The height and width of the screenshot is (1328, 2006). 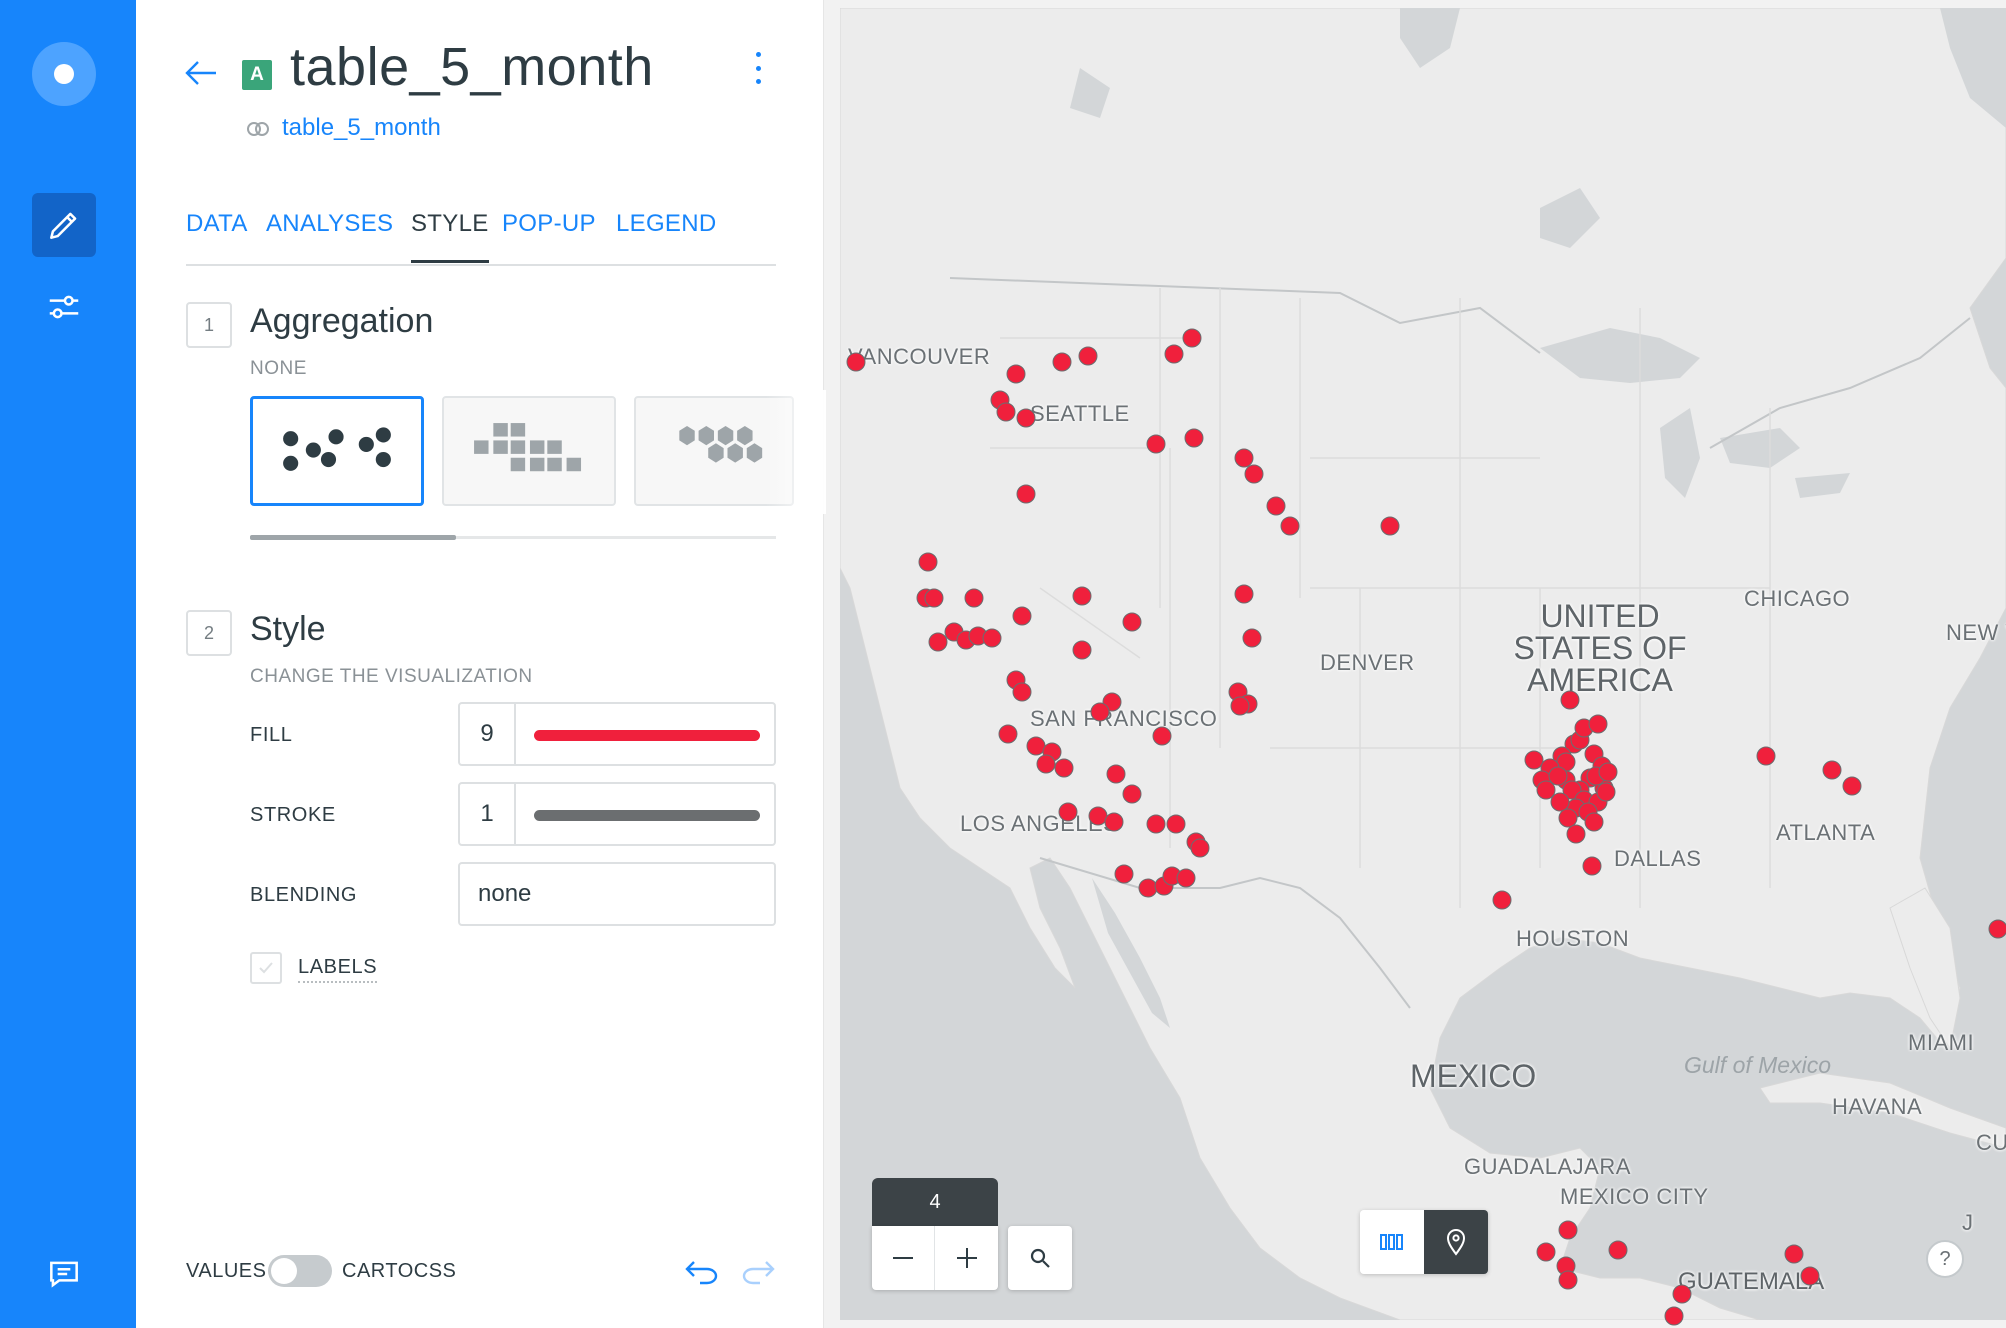 What do you see at coordinates (201, 73) in the screenshot?
I see `back-arrow-icon` at bounding box center [201, 73].